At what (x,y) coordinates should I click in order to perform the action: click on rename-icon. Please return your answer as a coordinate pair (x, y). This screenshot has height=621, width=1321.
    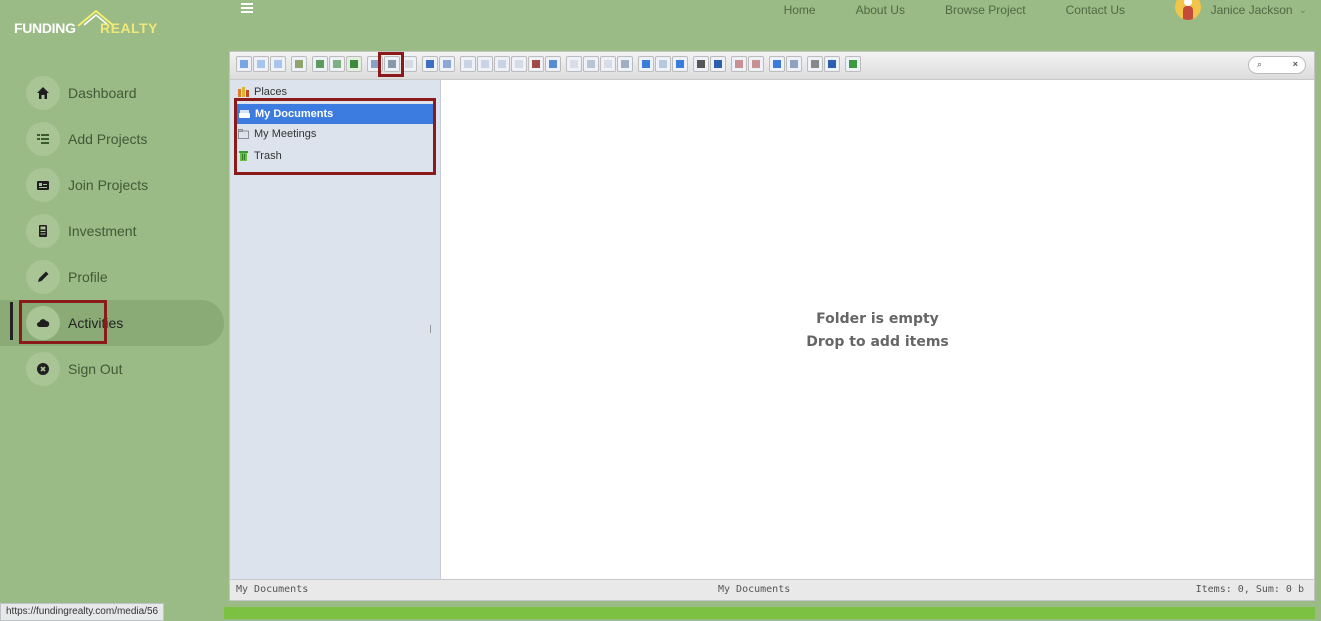
    Looking at the image, I should click on (574, 64).